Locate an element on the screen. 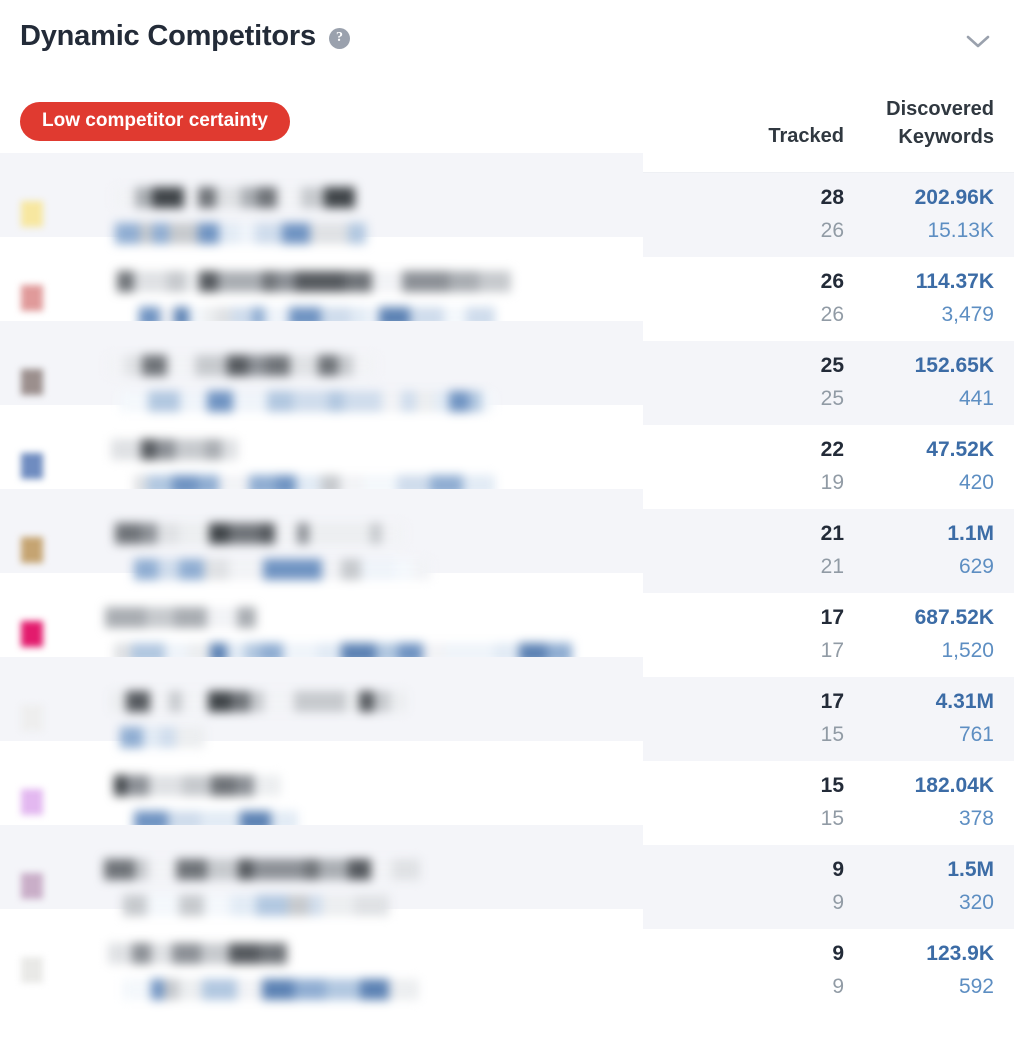 The width and height of the screenshot is (1014, 1044). metric-column-tracked: 25 25 is located at coordinates (784, 382).